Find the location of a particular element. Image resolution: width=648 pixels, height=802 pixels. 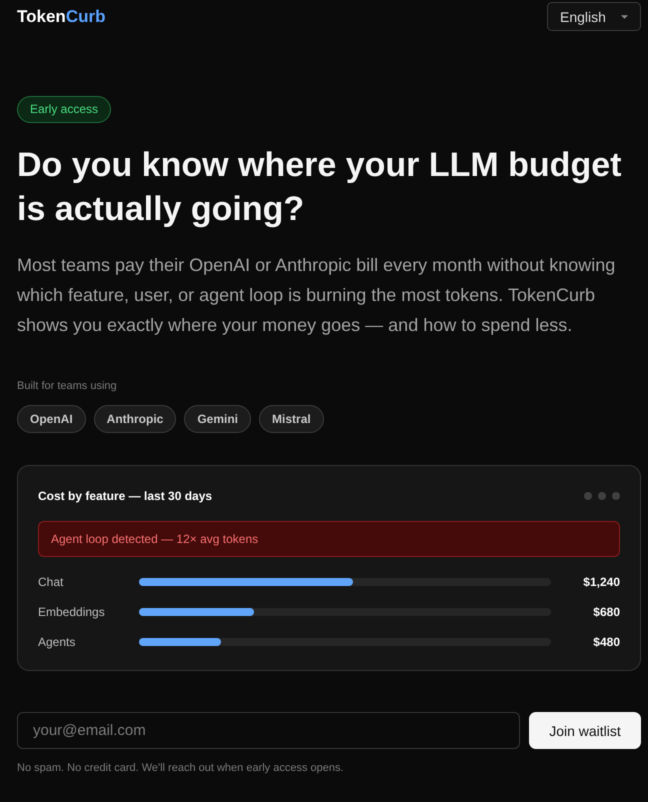

feature-label: Chat is located at coordinates (51, 582).